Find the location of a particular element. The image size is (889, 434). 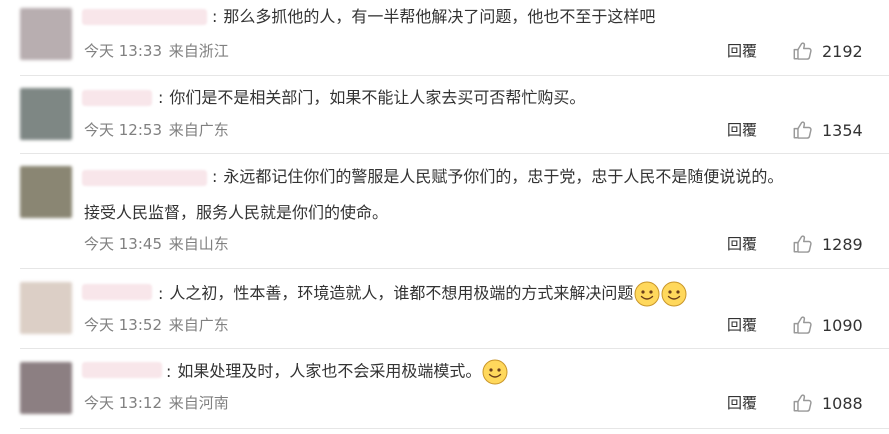

comment-time: 今天 13:33 is located at coordinates (123, 51).